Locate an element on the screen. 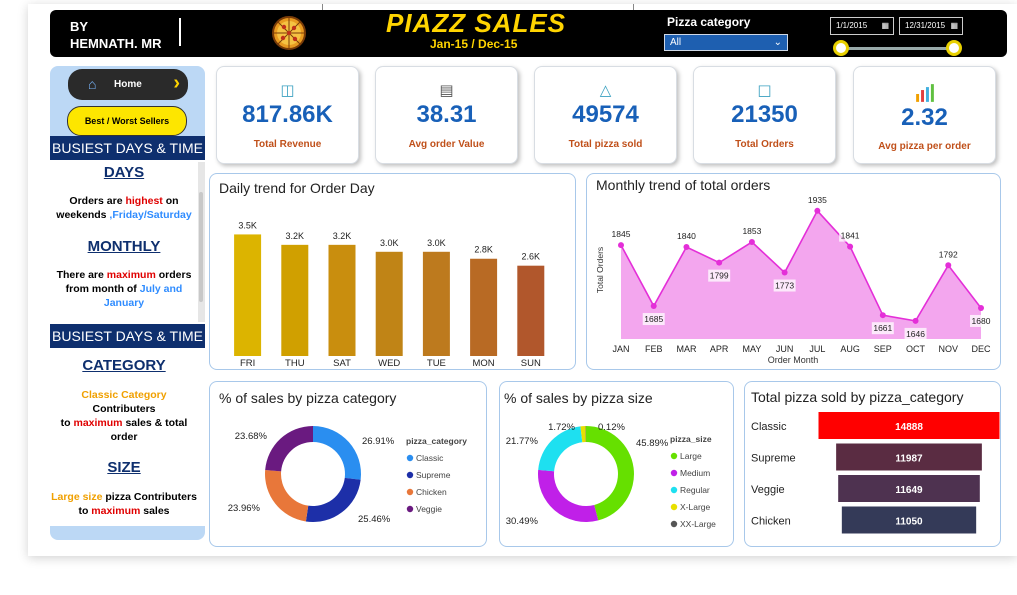  daily-bar-label: 2.8K is located at coordinates (483, 250).